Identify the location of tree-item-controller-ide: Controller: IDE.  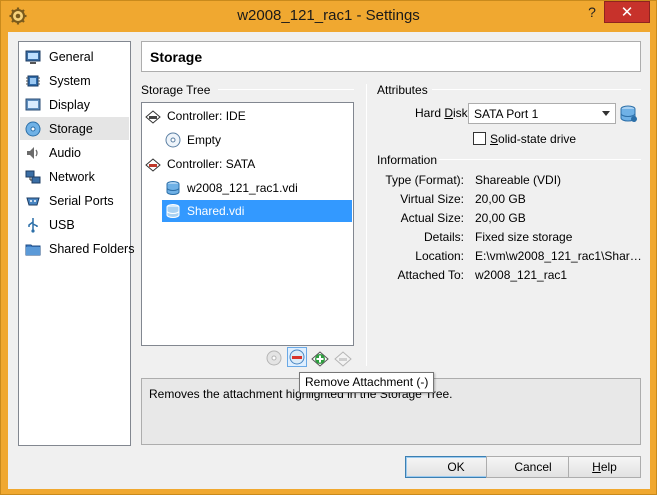
(247, 116).